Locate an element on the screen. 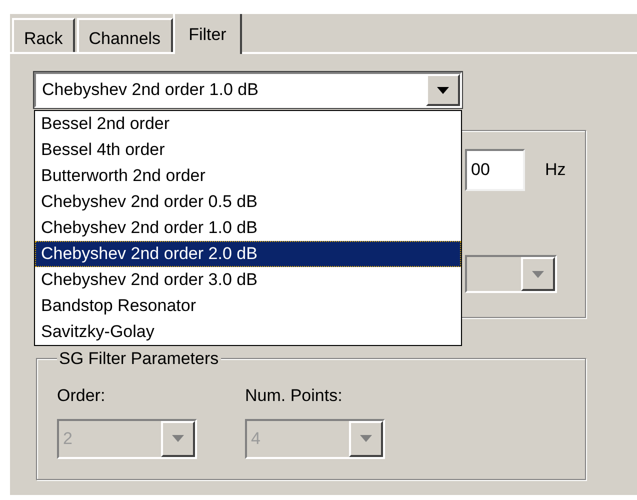  dropdown-option: Chebyshev 2nd order 1.0 dB is located at coordinates (248, 228).